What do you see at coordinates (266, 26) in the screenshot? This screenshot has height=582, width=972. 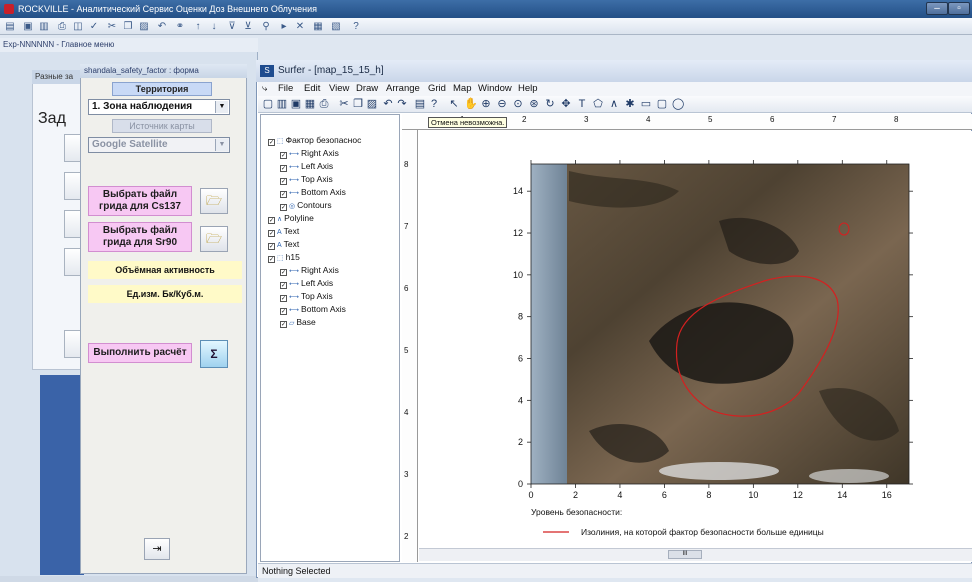 I see `find-icon: ⚲` at bounding box center [266, 26].